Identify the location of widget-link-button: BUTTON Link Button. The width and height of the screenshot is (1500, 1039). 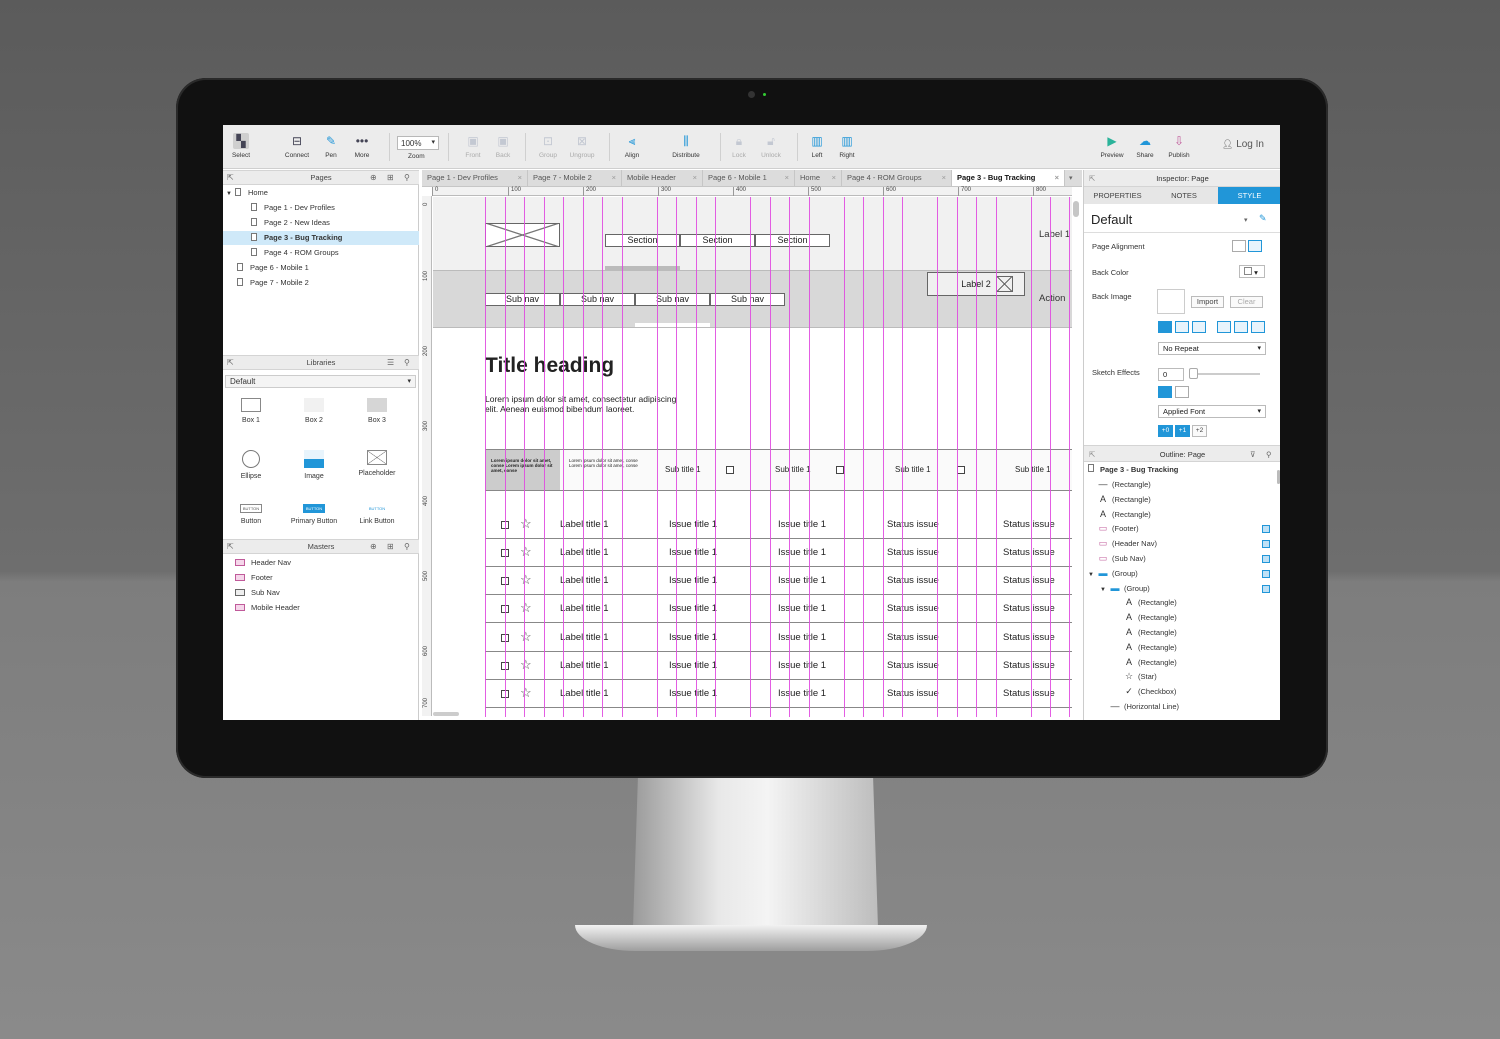
(377, 514).